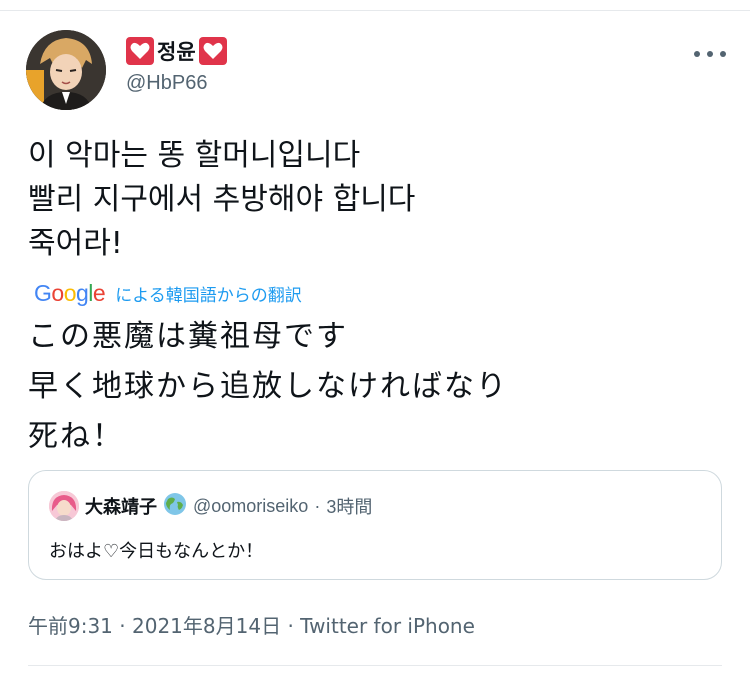  Describe the element at coordinates (194, 155) in the screenshot. I see `tweet-line: 이 악마는 똥 할머니입니다` at that location.